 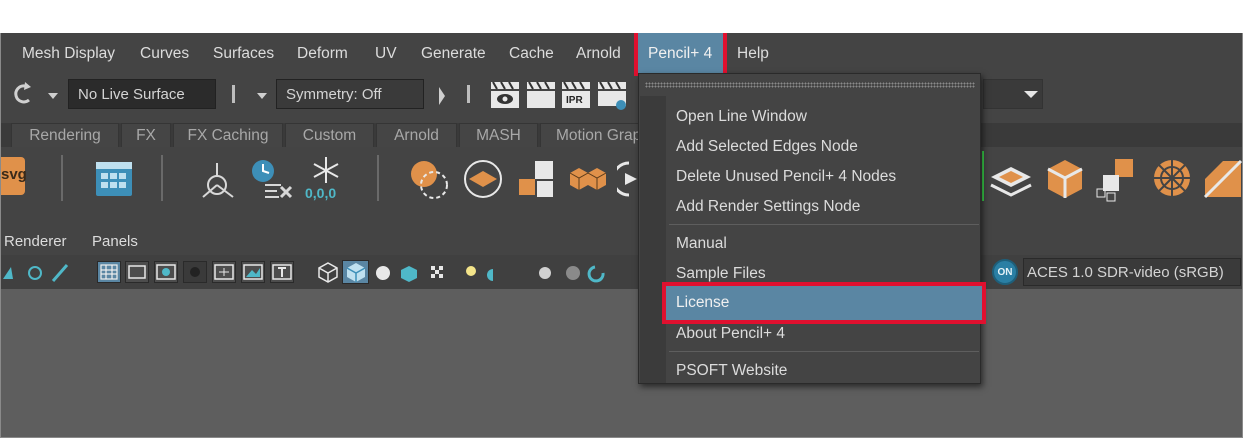 What do you see at coordinates (350, 94) in the screenshot?
I see `symmetry-field: Symmetry: Off` at bounding box center [350, 94].